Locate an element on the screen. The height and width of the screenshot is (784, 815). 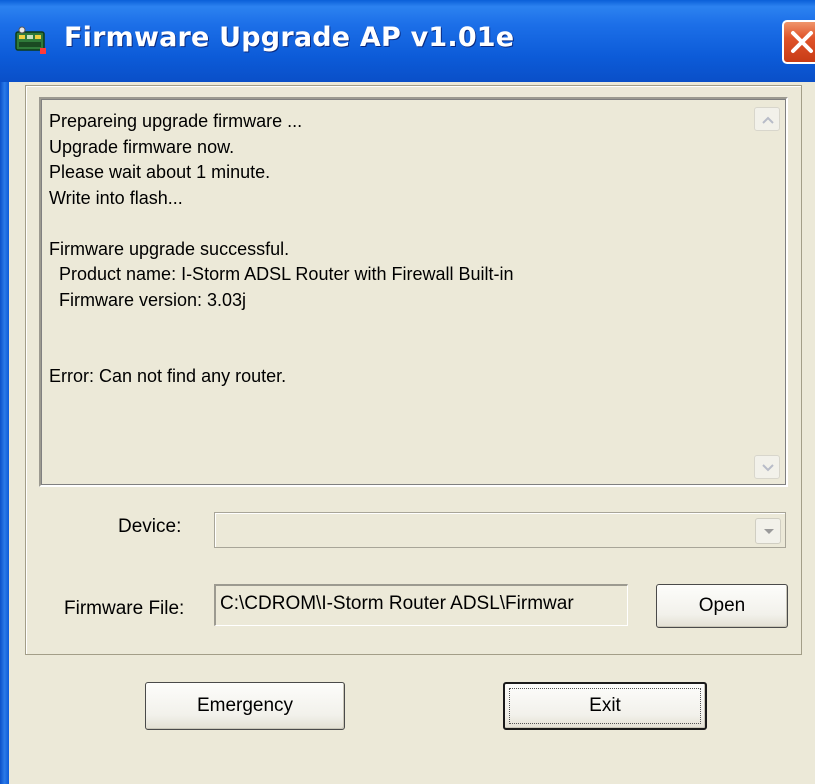
close-button is located at coordinates (798, 42).